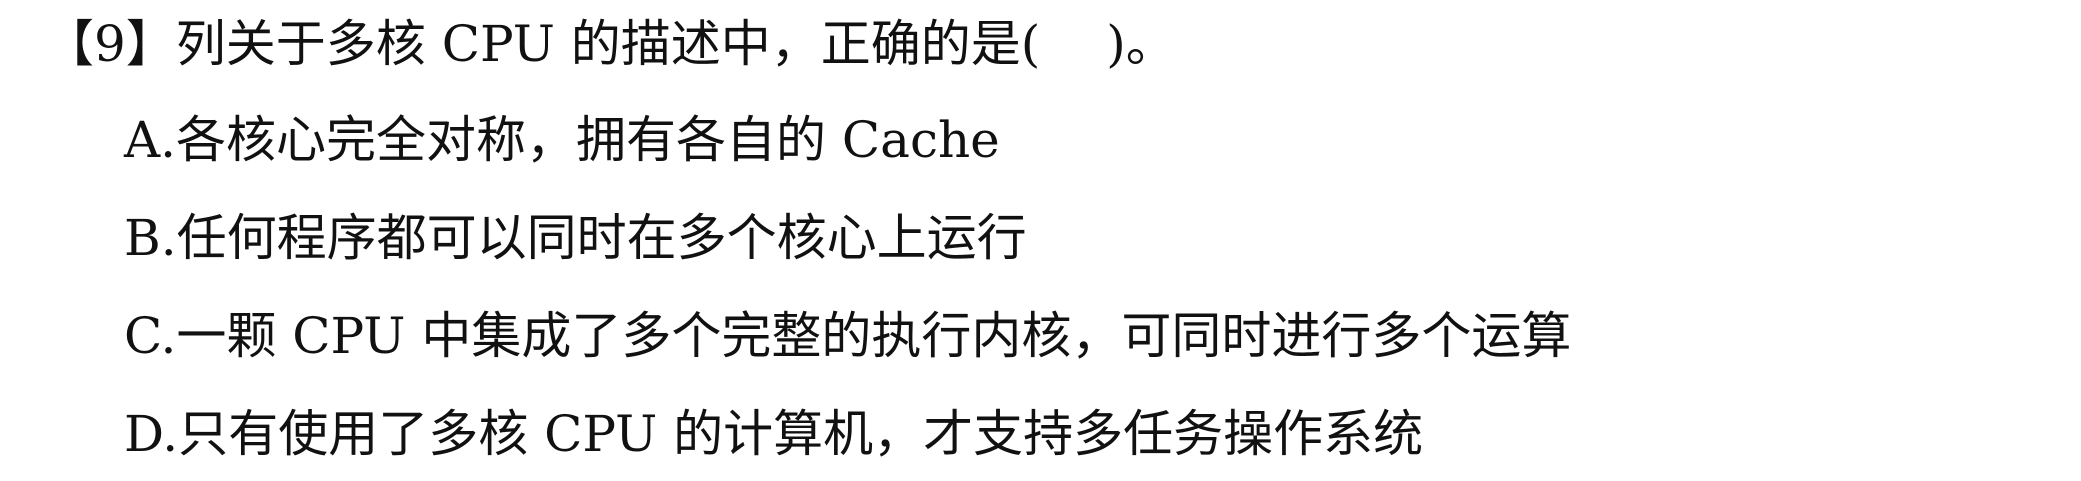 This screenshot has width=2081, height=481. I want to click on question-suffix: )。, so click(1141, 44).